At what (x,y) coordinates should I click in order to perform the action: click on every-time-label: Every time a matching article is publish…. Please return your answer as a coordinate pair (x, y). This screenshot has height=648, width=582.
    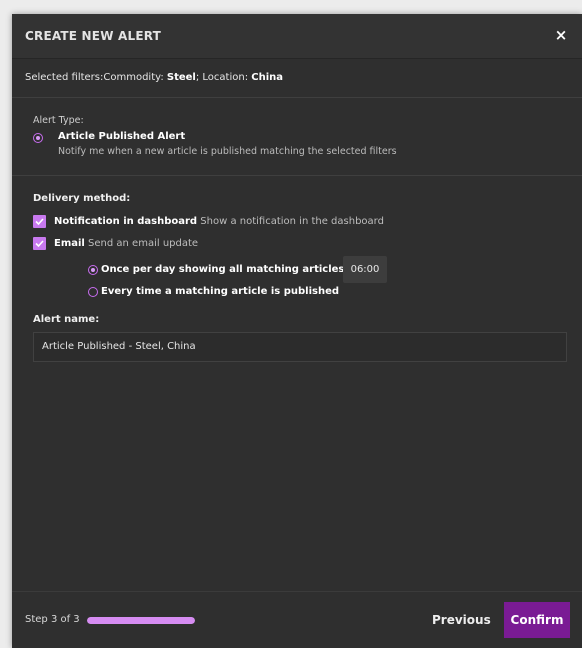
    Looking at the image, I should click on (220, 291).